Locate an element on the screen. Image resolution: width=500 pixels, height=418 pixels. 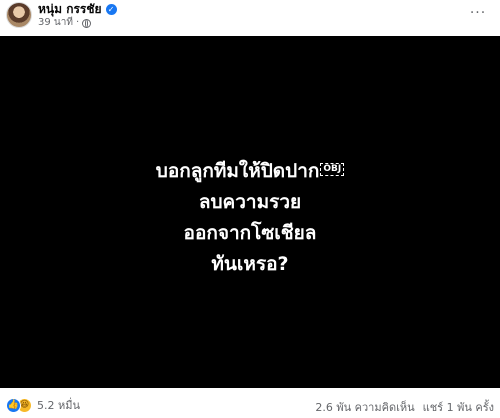
more-options-button: ··· is located at coordinates (478, 14).